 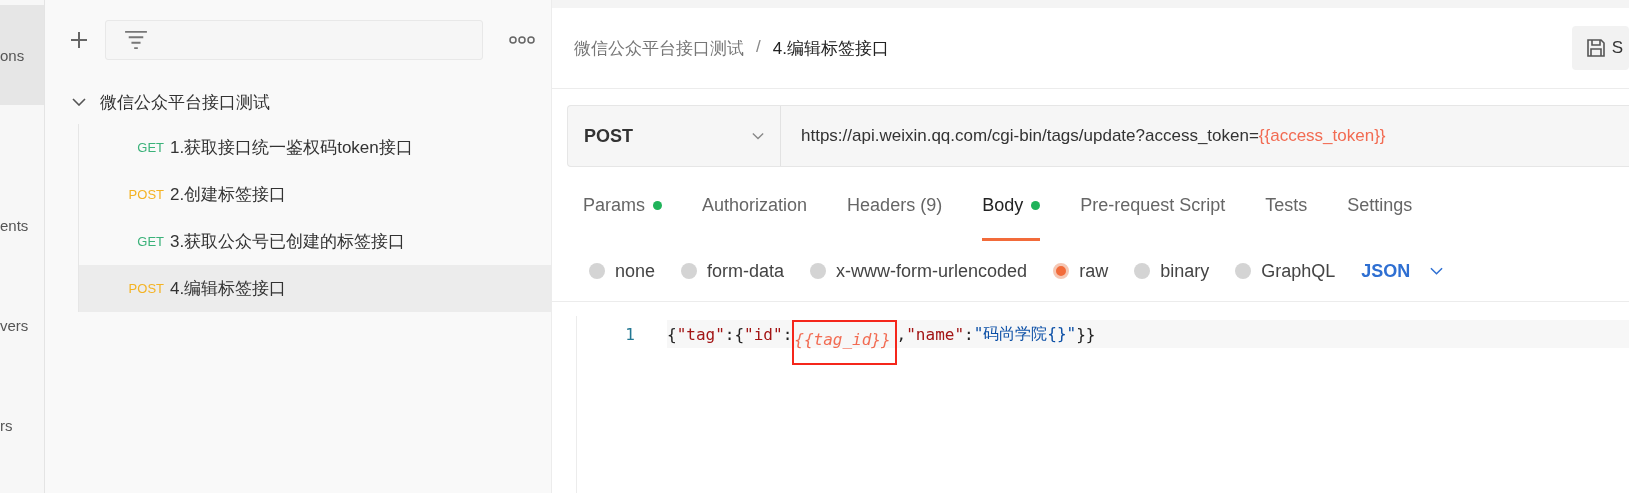 What do you see at coordinates (830, 48) in the screenshot?
I see `breadcrumb-current: 4.编辑标签接口` at bounding box center [830, 48].